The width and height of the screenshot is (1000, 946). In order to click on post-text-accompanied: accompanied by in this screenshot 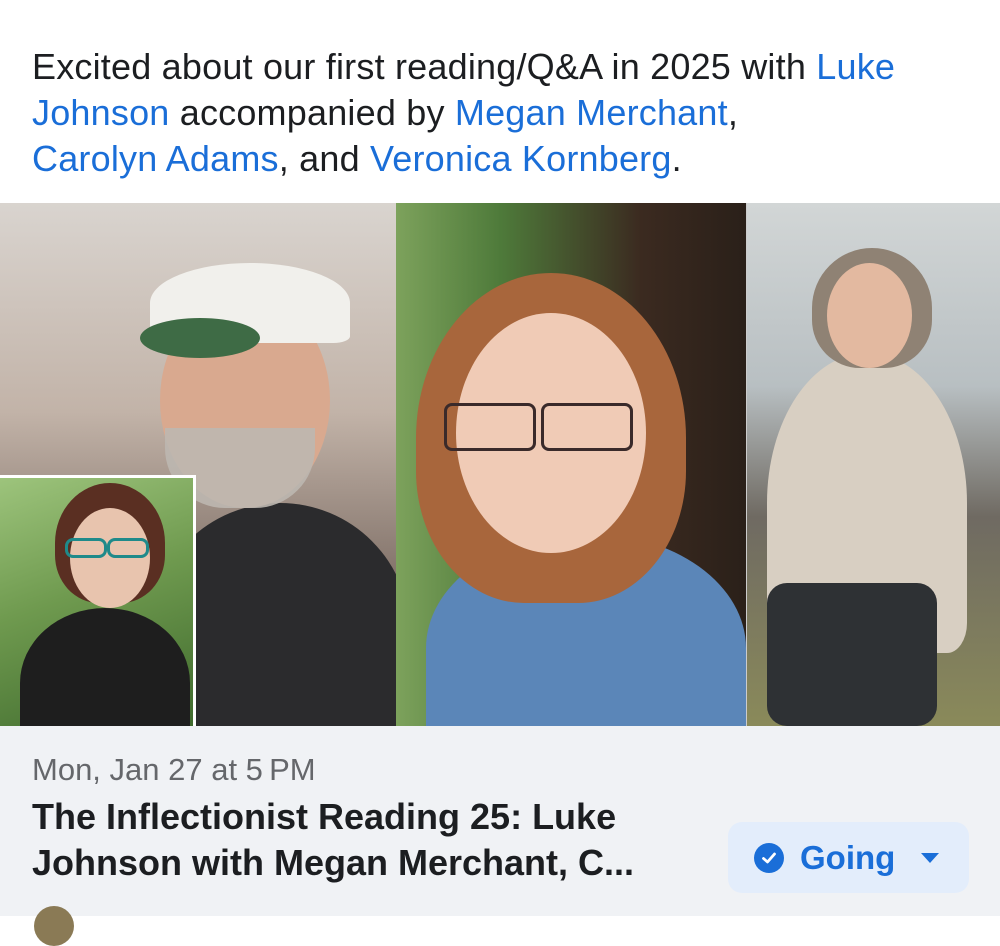, I will do `click(312, 112)`.